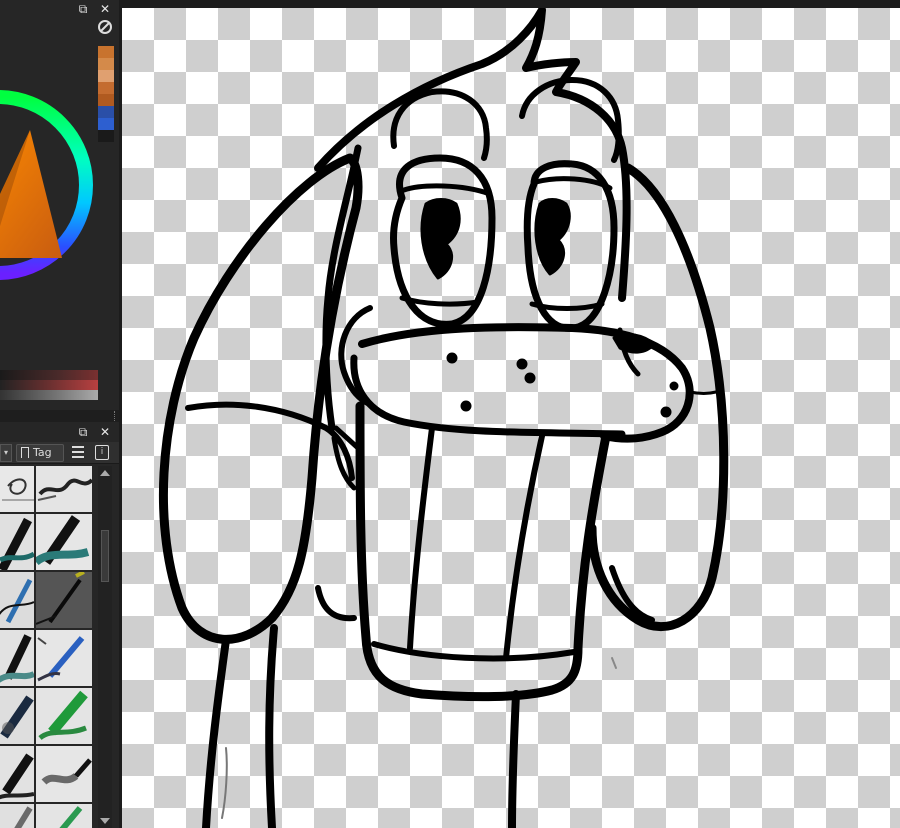  I want to click on no-color-icon, so click(105, 27).